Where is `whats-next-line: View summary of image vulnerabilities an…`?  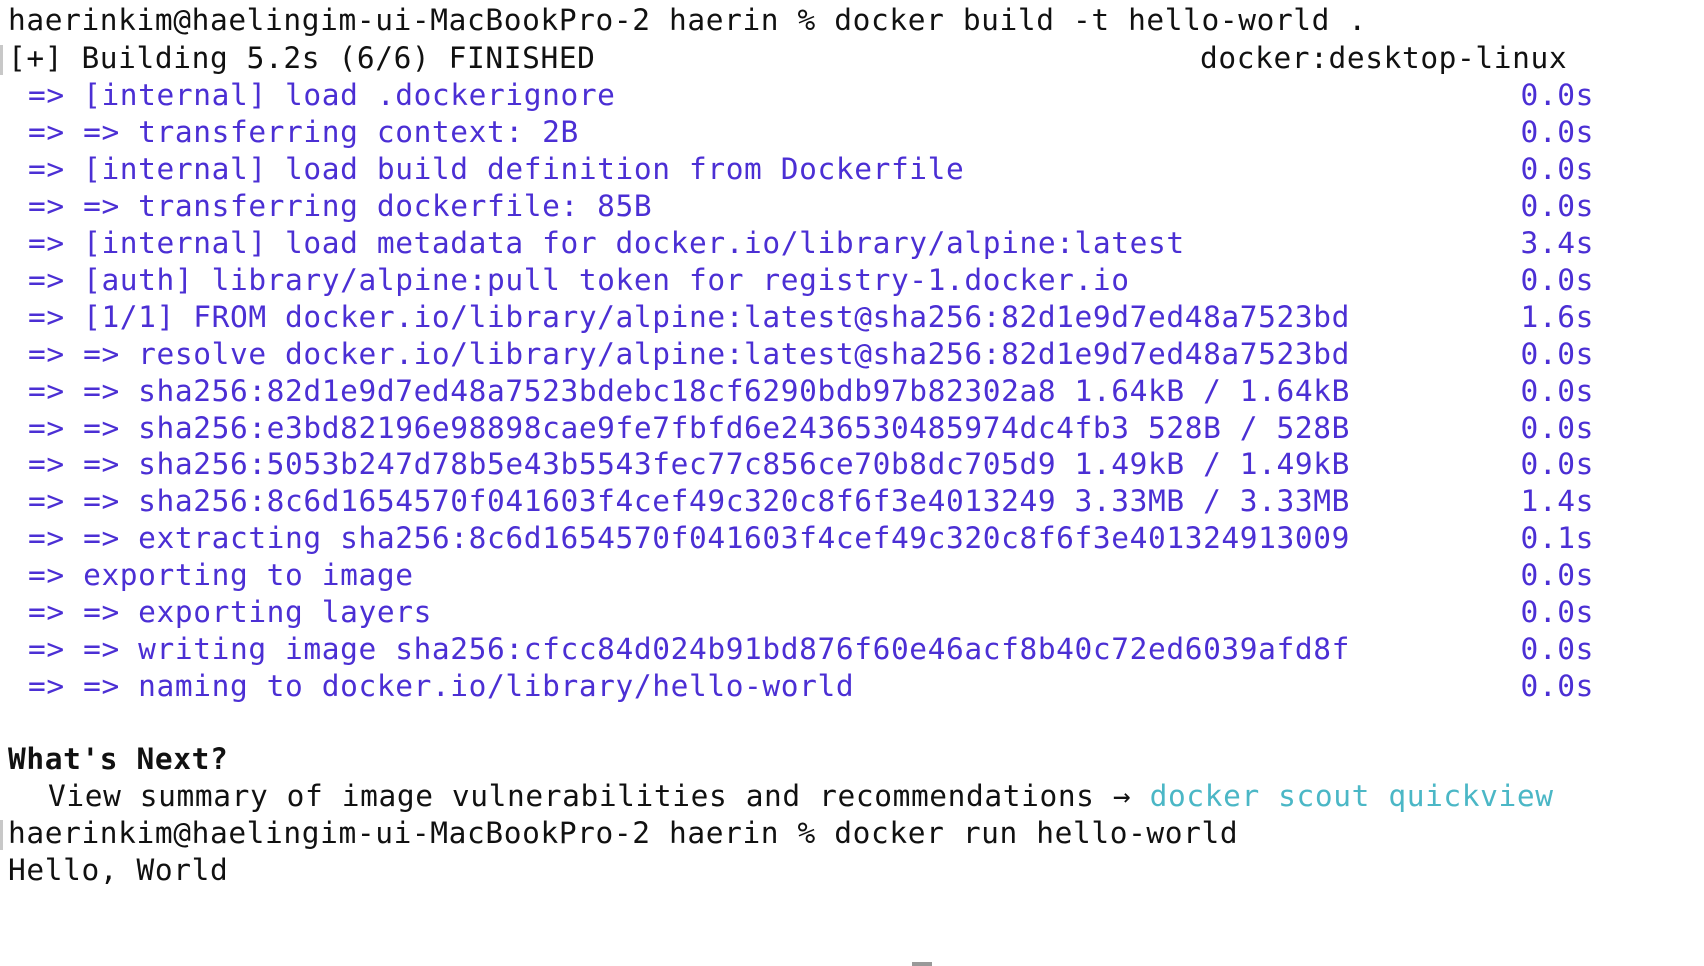
whats-next-line: View summary of image vulnerabilities an… is located at coordinates (801, 796).